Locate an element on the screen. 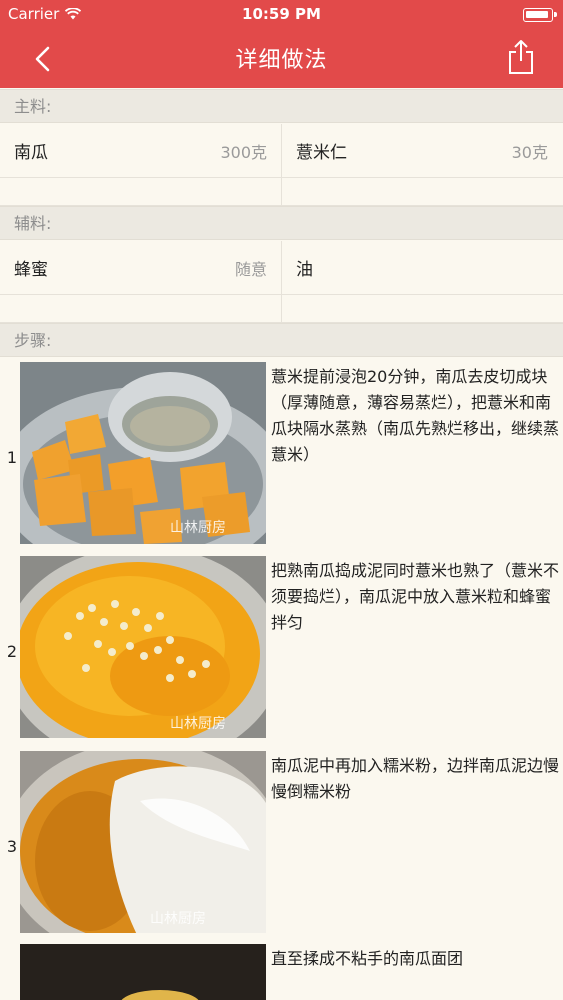 This screenshot has height=1000, width=563. ingredient-amount: 30克 is located at coordinates (529, 152).